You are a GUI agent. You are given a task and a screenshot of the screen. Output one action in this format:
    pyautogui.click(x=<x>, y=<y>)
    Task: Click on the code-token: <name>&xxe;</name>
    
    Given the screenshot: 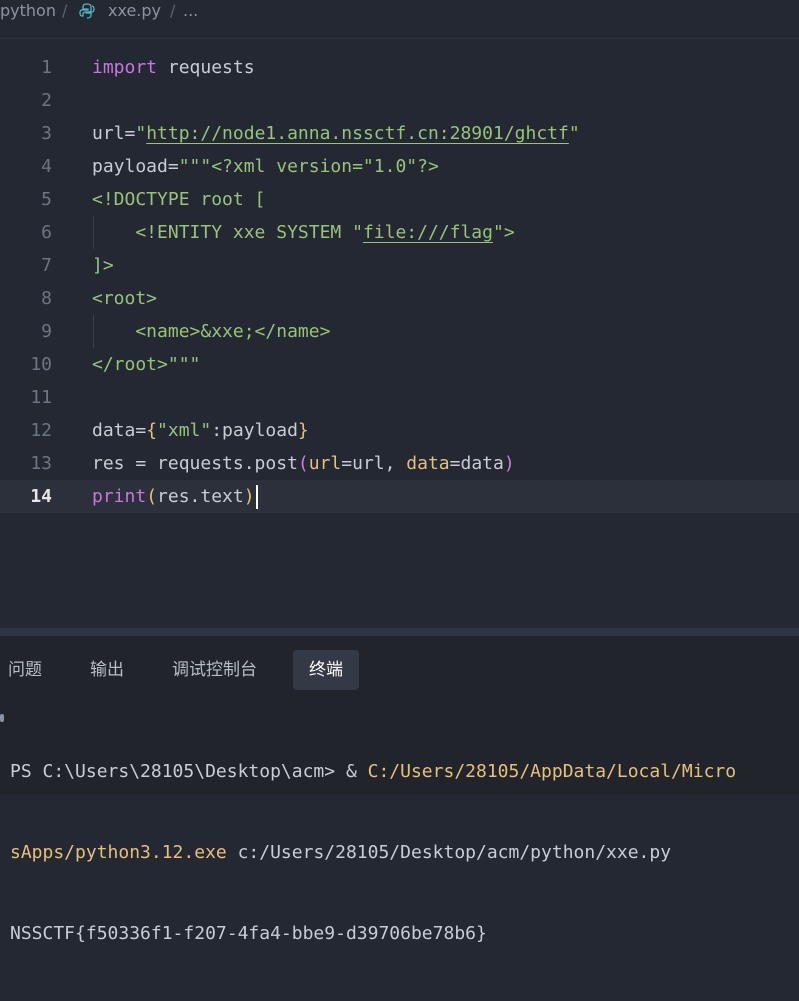 What is the action you would take?
    pyautogui.click(x=211, y=331)
    